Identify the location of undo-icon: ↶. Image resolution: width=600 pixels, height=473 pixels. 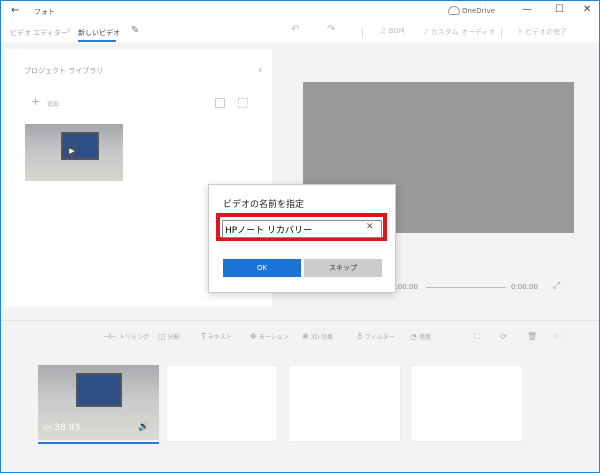
(295, 29).